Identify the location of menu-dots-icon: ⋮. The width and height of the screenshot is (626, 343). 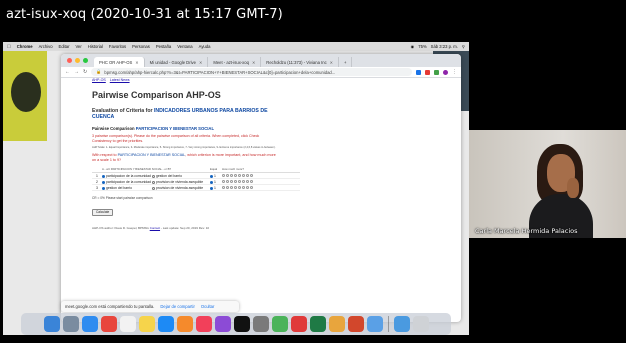
(454, 72).